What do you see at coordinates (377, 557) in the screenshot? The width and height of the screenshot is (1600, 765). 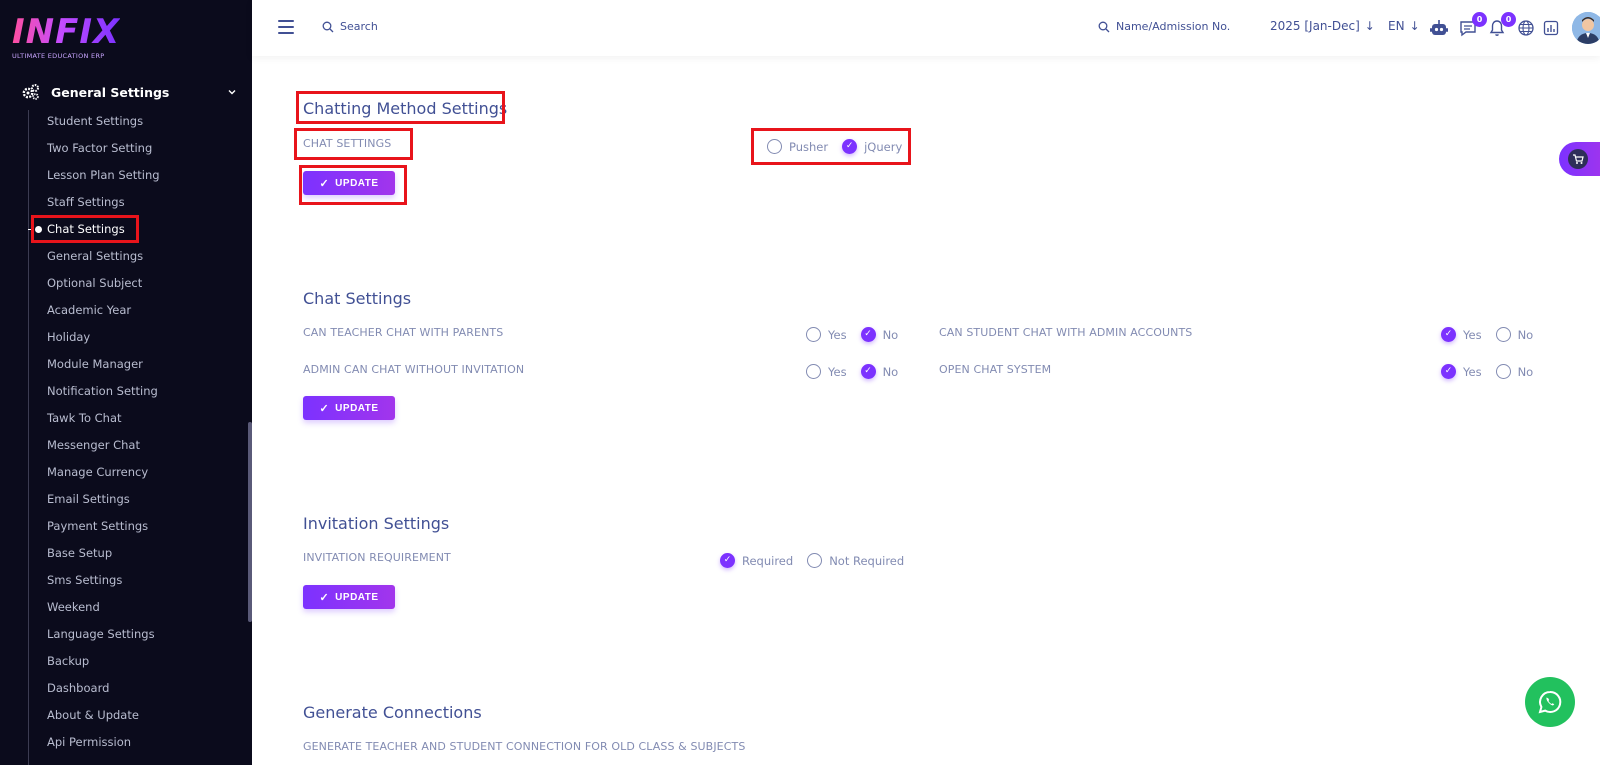 I see `invitation-requirement-label: INVITATION REQUIREMENT` at bounding box center [377, 557].